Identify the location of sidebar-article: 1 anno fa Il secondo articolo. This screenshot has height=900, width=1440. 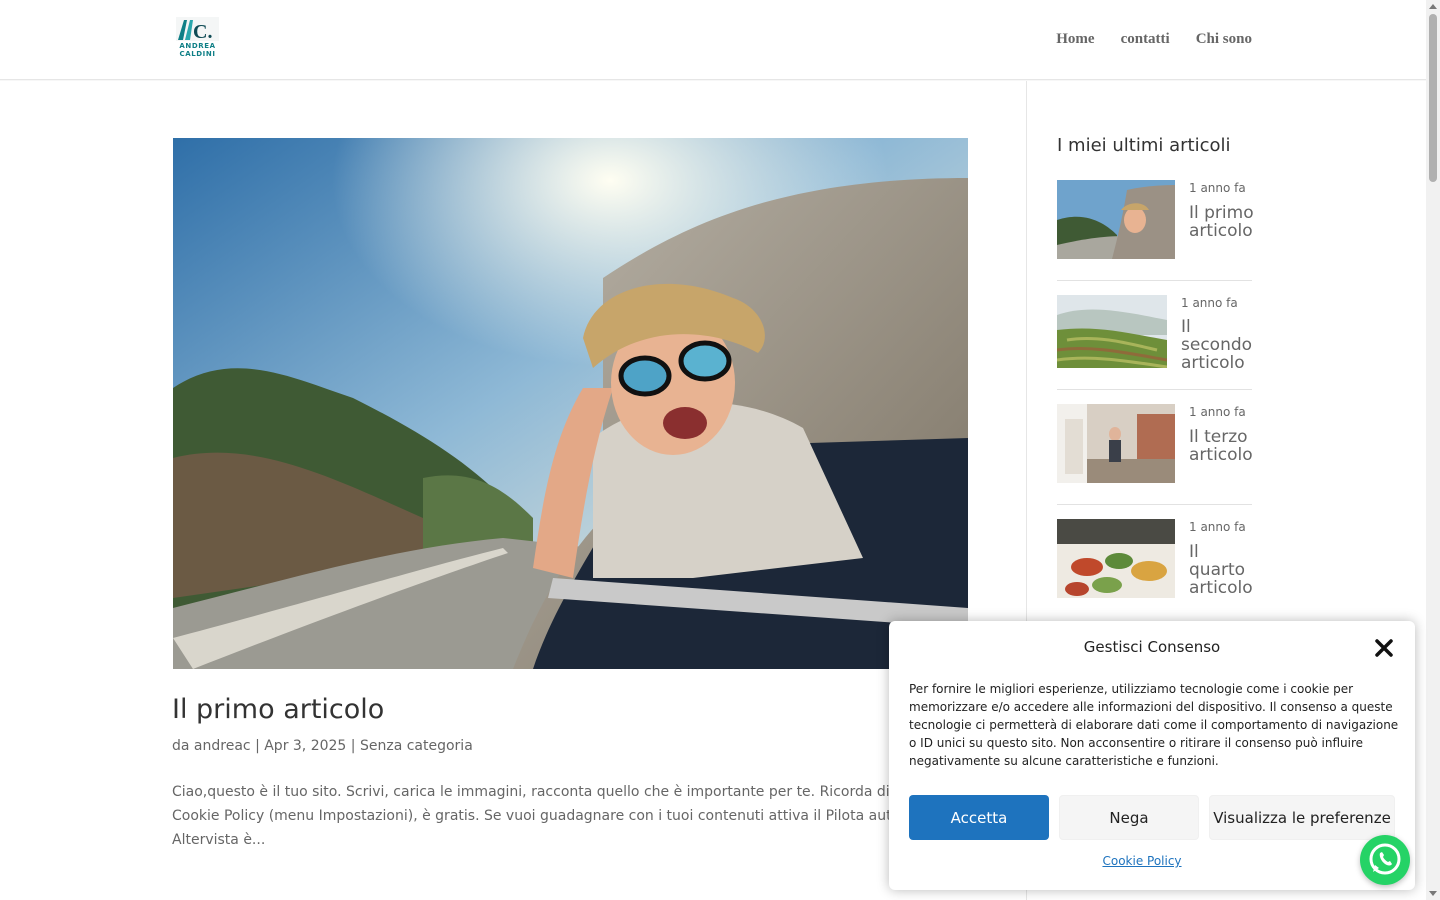
(1154, 333).